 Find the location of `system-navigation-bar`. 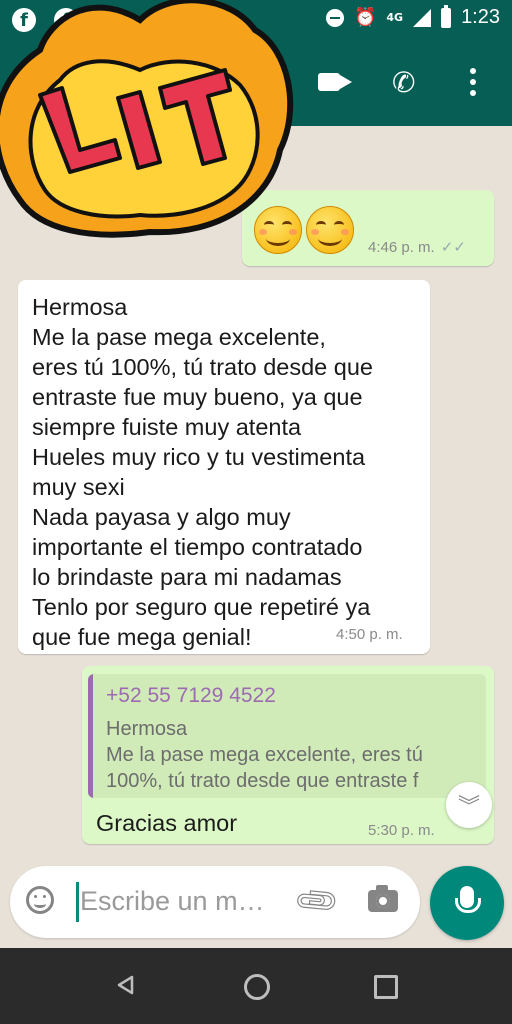

system-navigation-bar is located at coordinates (256, 986).